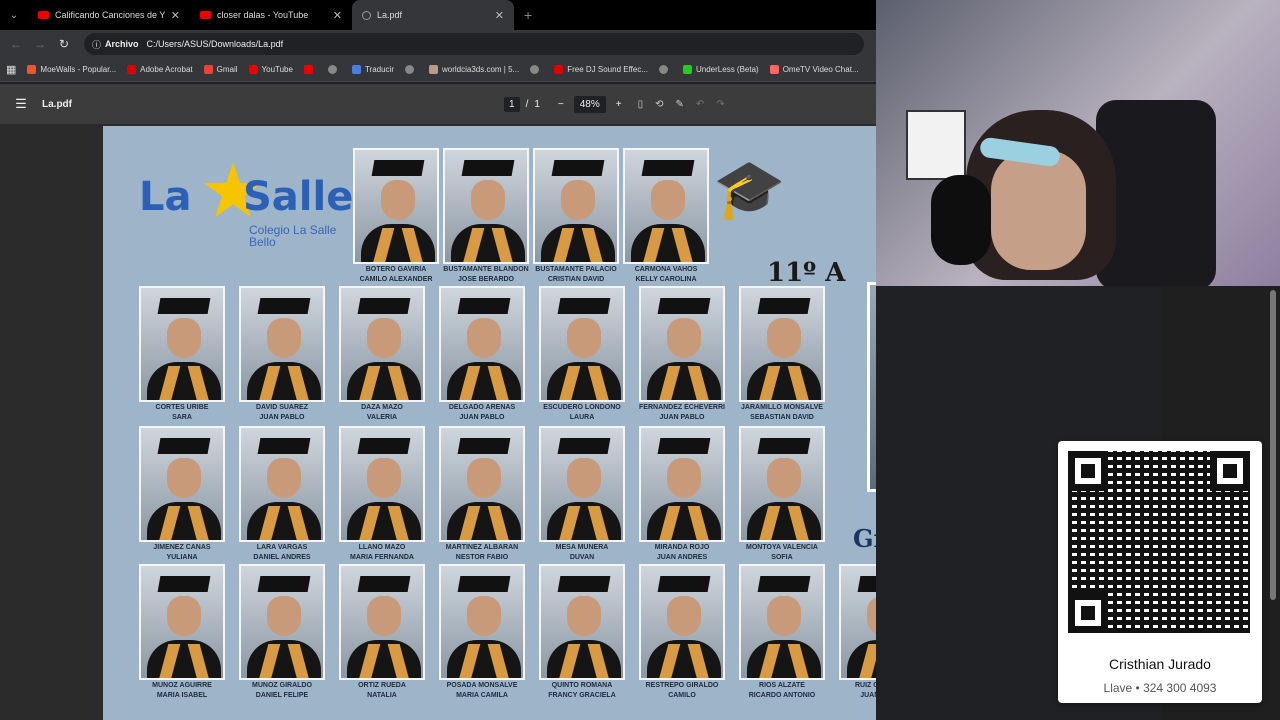 The image size is (1280, 720). Describe the element at coordinates (372, 69) in the screenshot. I see `bookmark-traducir: Traducir` at that location.